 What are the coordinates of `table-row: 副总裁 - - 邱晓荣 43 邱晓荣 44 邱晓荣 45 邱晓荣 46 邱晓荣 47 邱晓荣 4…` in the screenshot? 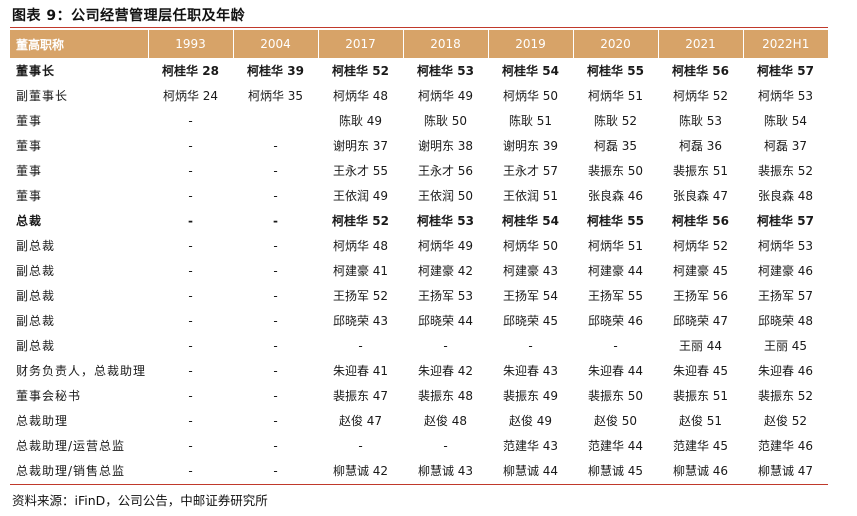 It's located at (419, 320).